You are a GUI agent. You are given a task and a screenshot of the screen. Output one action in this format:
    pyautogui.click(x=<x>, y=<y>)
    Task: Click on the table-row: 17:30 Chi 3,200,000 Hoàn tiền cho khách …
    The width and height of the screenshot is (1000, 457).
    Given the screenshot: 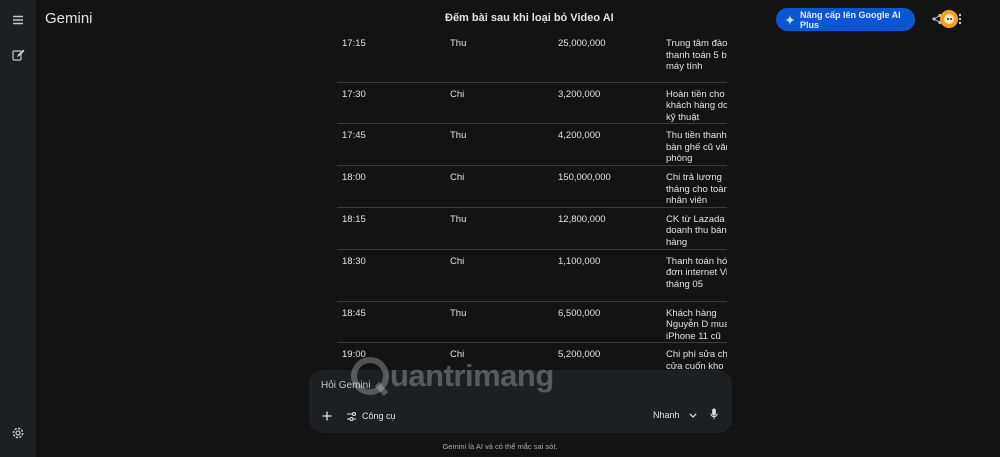 What is the action you would take?
    pyautogui.click(x=532, y=103)
    